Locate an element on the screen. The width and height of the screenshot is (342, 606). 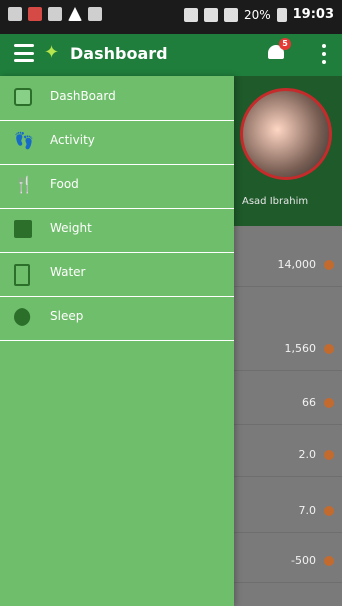
battery-percent: 20% is located at coordinates (257, 14).